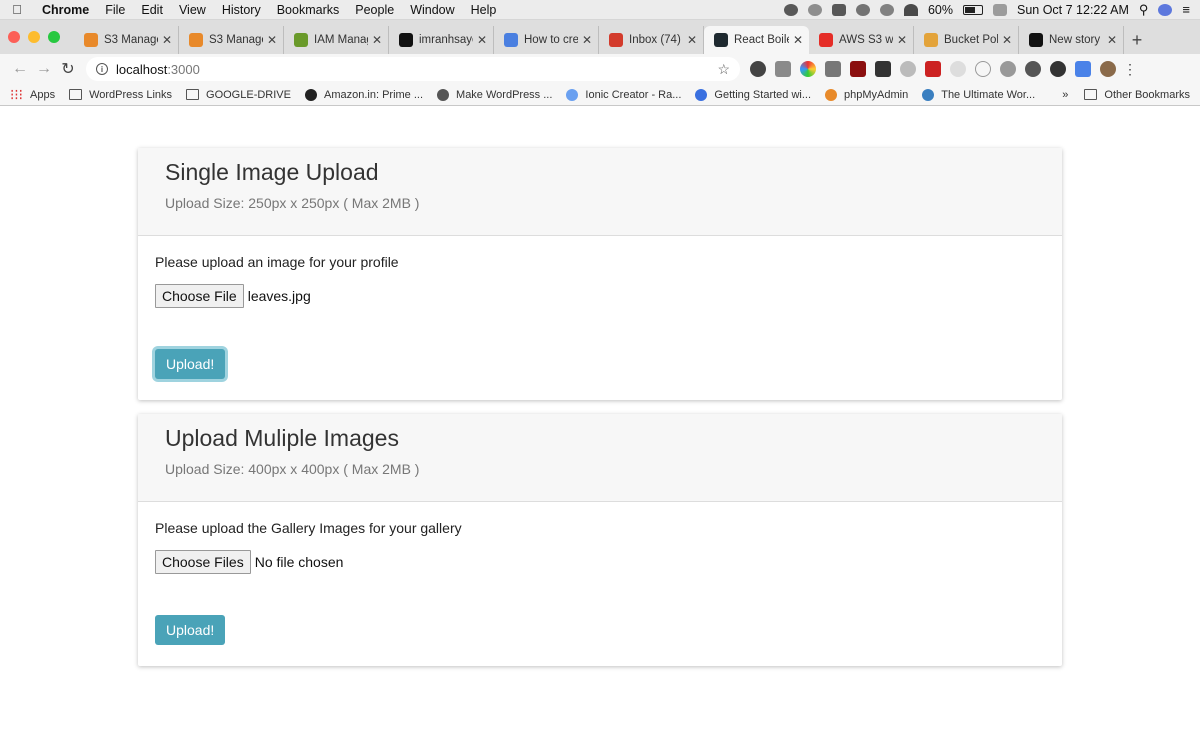 The height and width of the screenshot is (750, 1200). Describe the element at coordinates (1058, 69) in the screenshot. I see `extension-upload-icon` at that location.